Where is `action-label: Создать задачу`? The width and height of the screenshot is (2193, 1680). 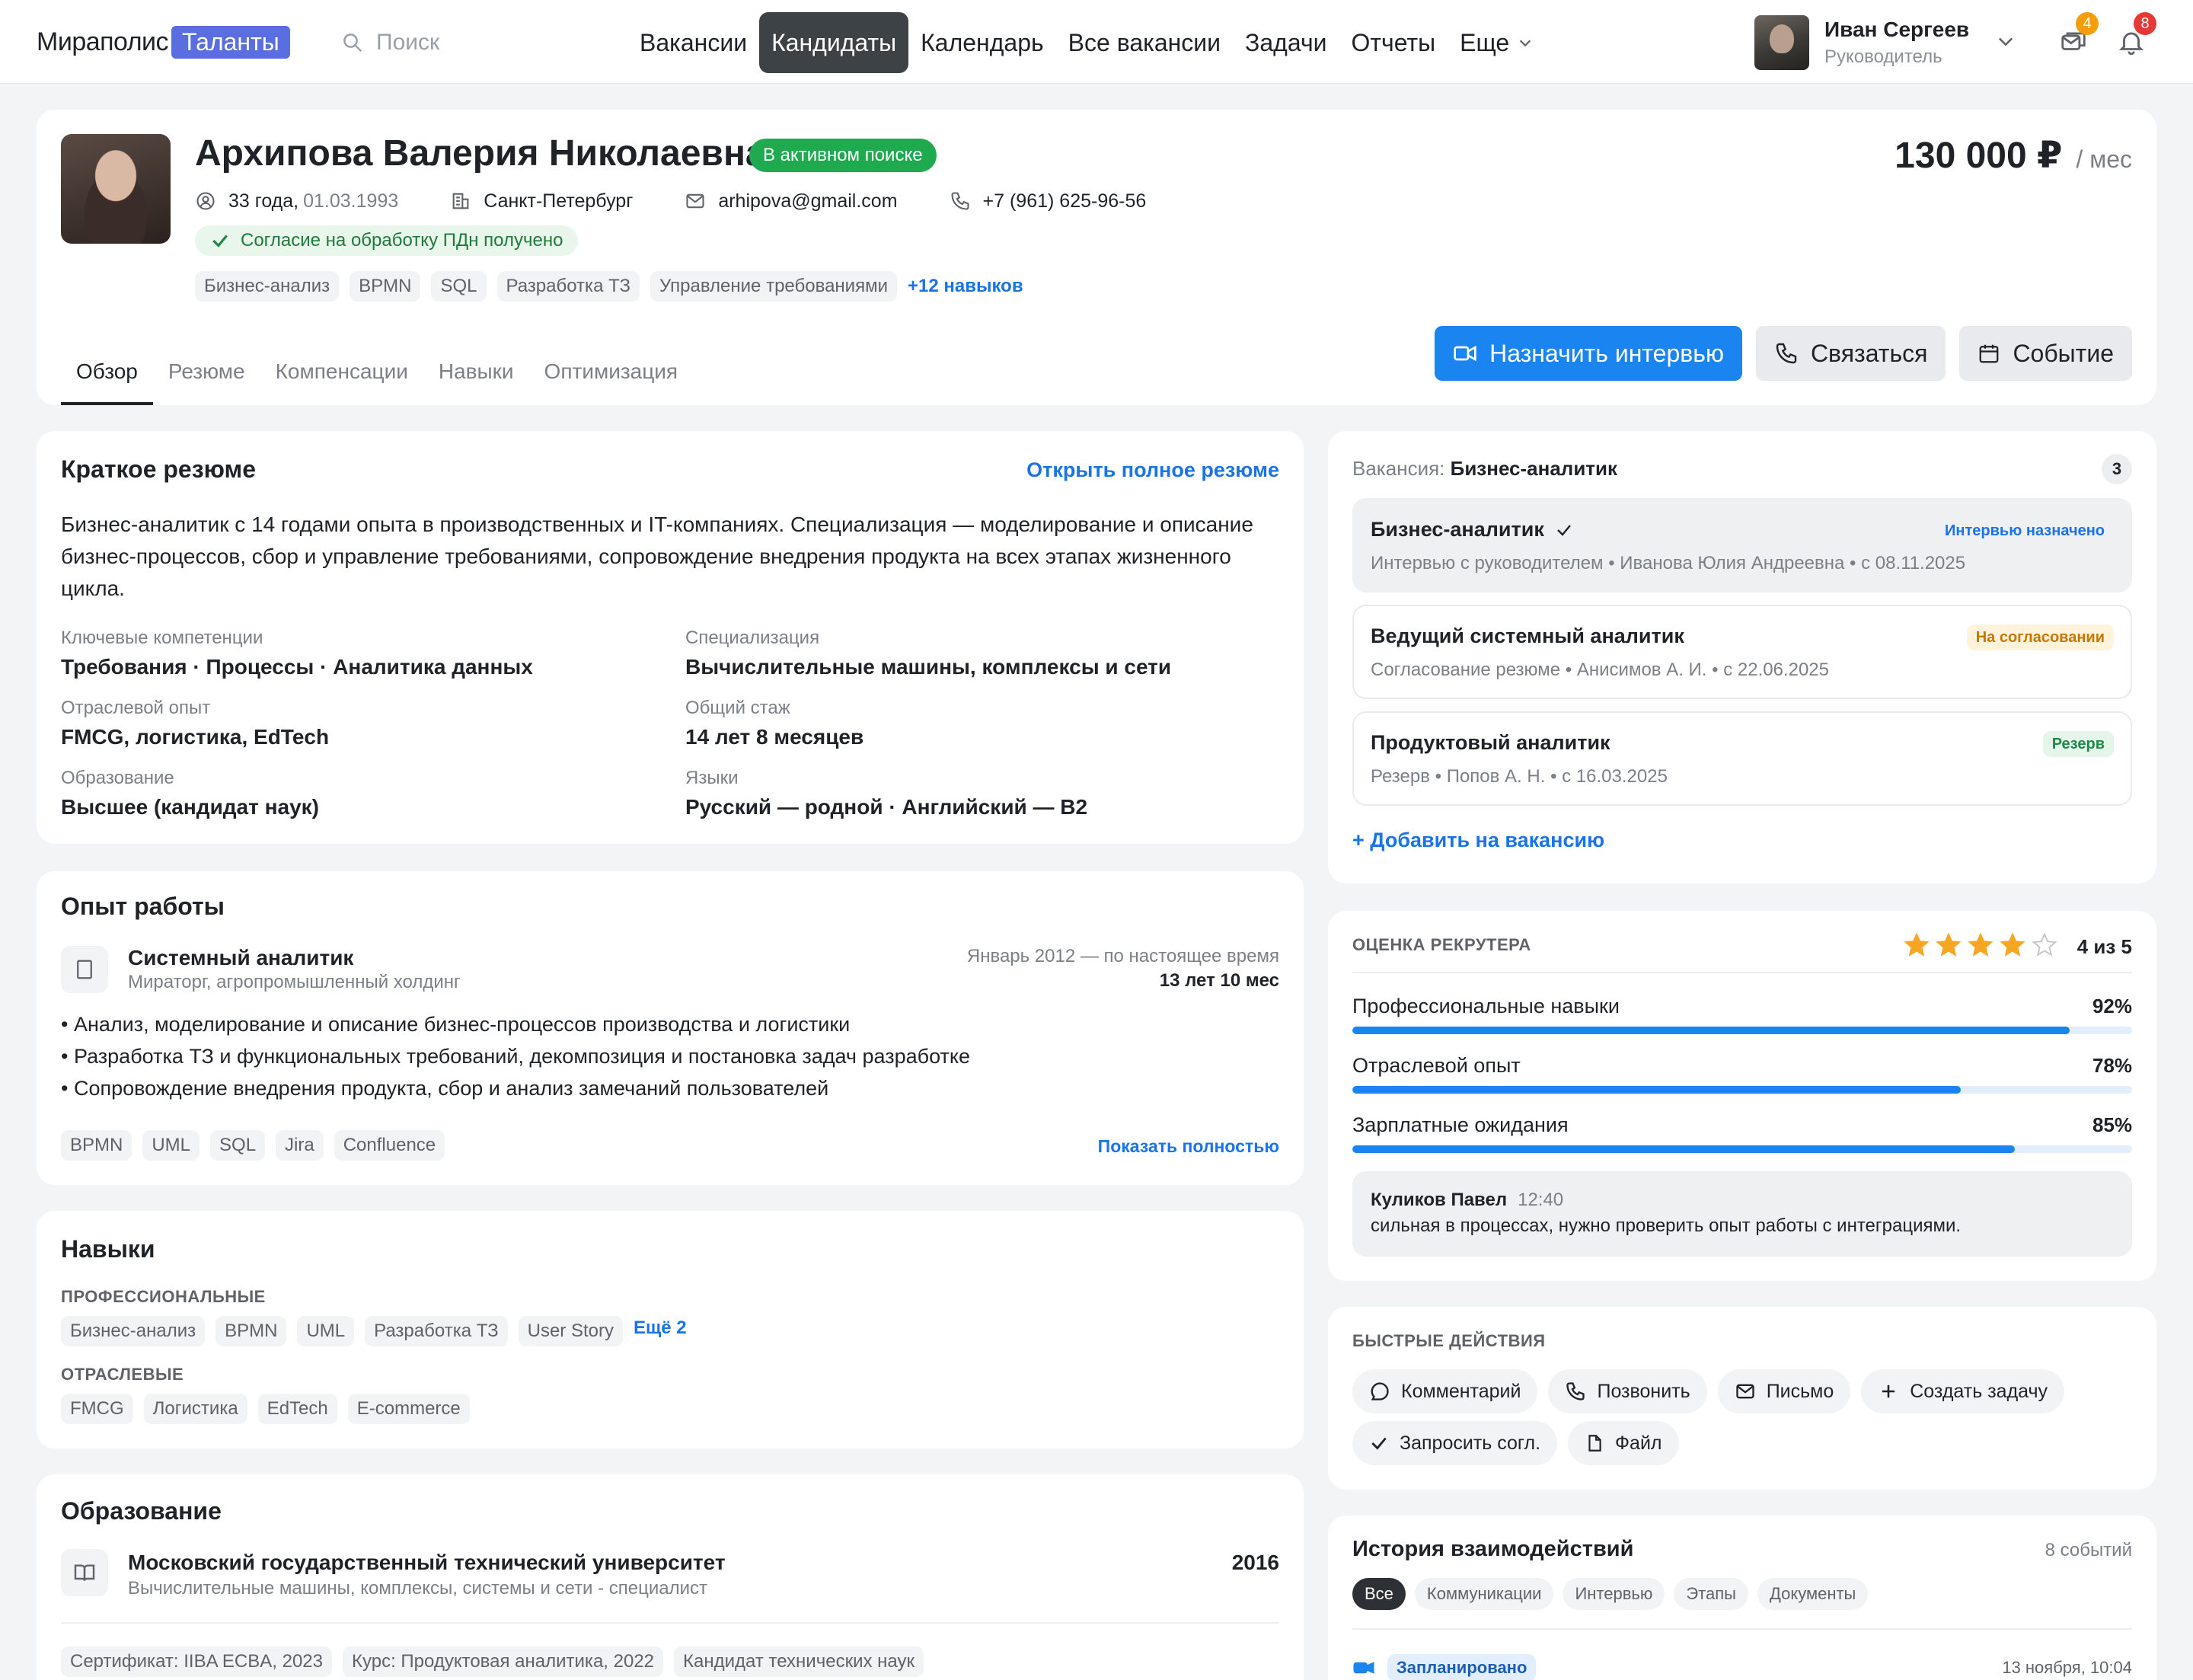
action-label: Создать задачу is located at coordinates (1979, 1391).